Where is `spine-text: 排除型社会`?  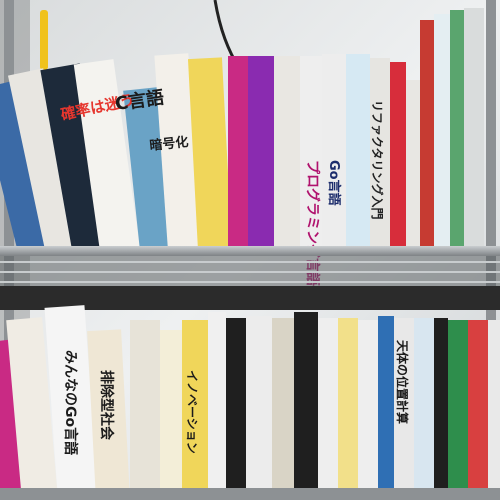
spine-text: 排除型社会 is located at coordinates (106, 405).